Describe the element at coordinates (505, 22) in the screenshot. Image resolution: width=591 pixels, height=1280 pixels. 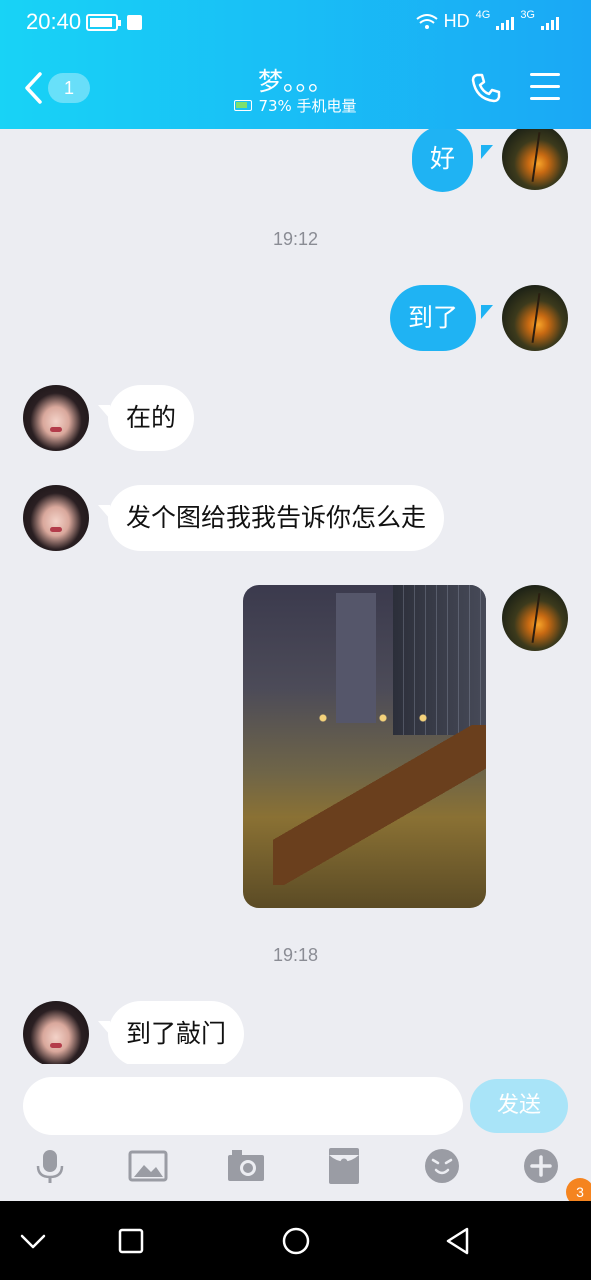
I see `signal-4g-icon` at that location.